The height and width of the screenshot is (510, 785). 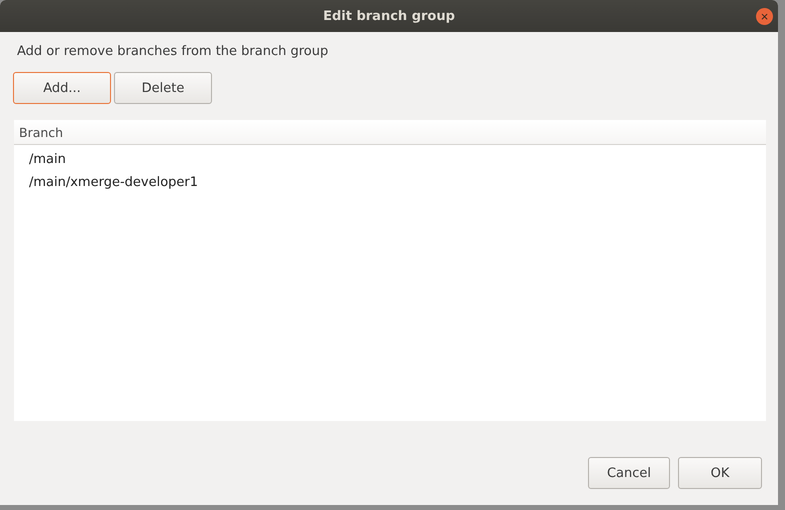 I want to click on description-text: Add or remove branches from the branch group, so click(x=173, y=51).